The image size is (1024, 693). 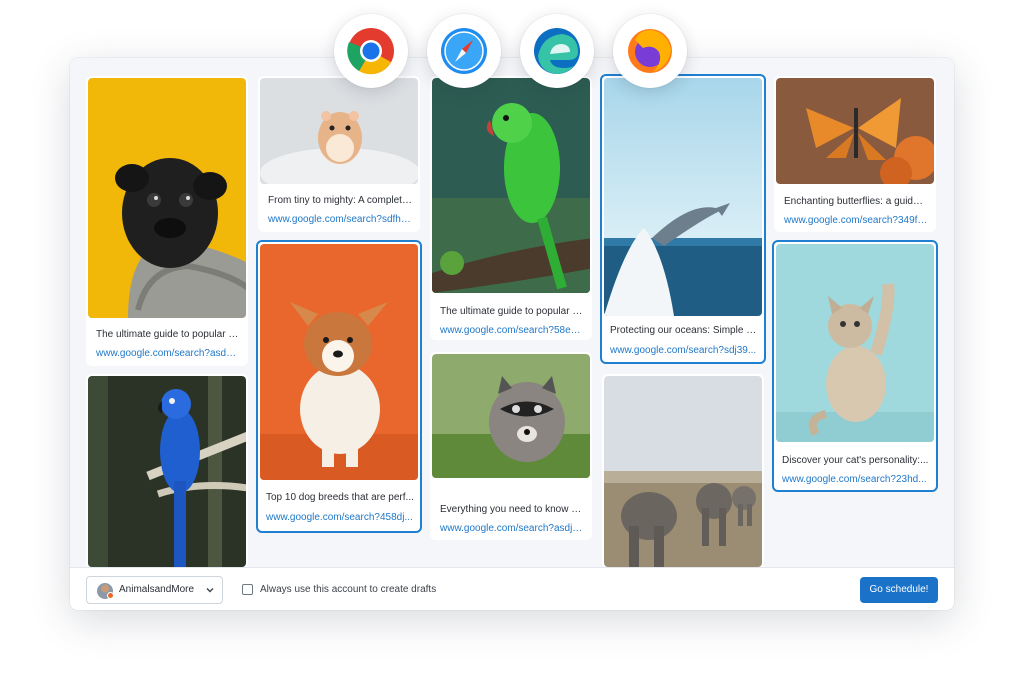 What do you see at coordinates (511, 185) in the screenshot?
I see `green-parrot-photo` at bounding box center [511, 185].